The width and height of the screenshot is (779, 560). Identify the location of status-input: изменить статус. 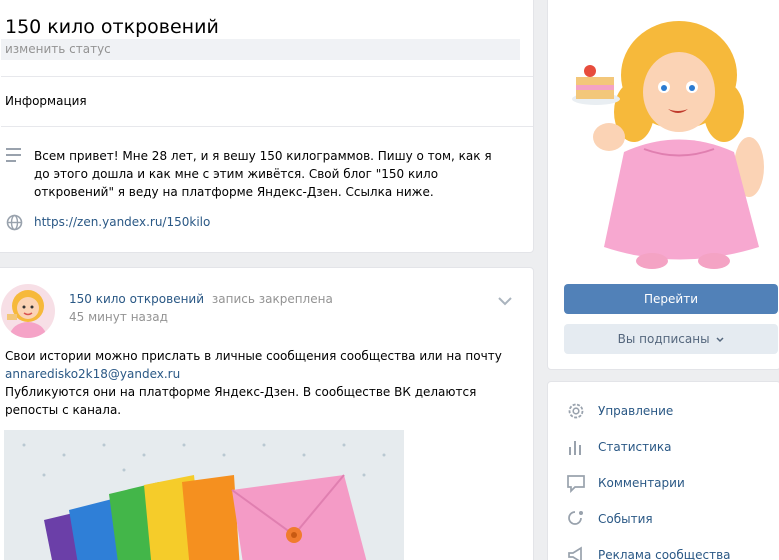
(260, 49).